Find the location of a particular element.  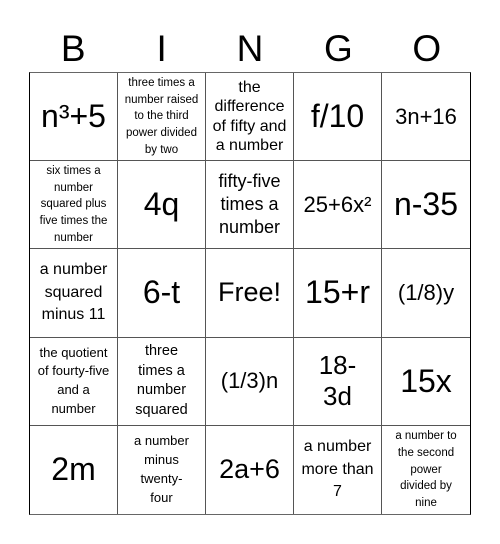

bingo-cell-r5-c1: 2m is located at coordinates (74, 469).